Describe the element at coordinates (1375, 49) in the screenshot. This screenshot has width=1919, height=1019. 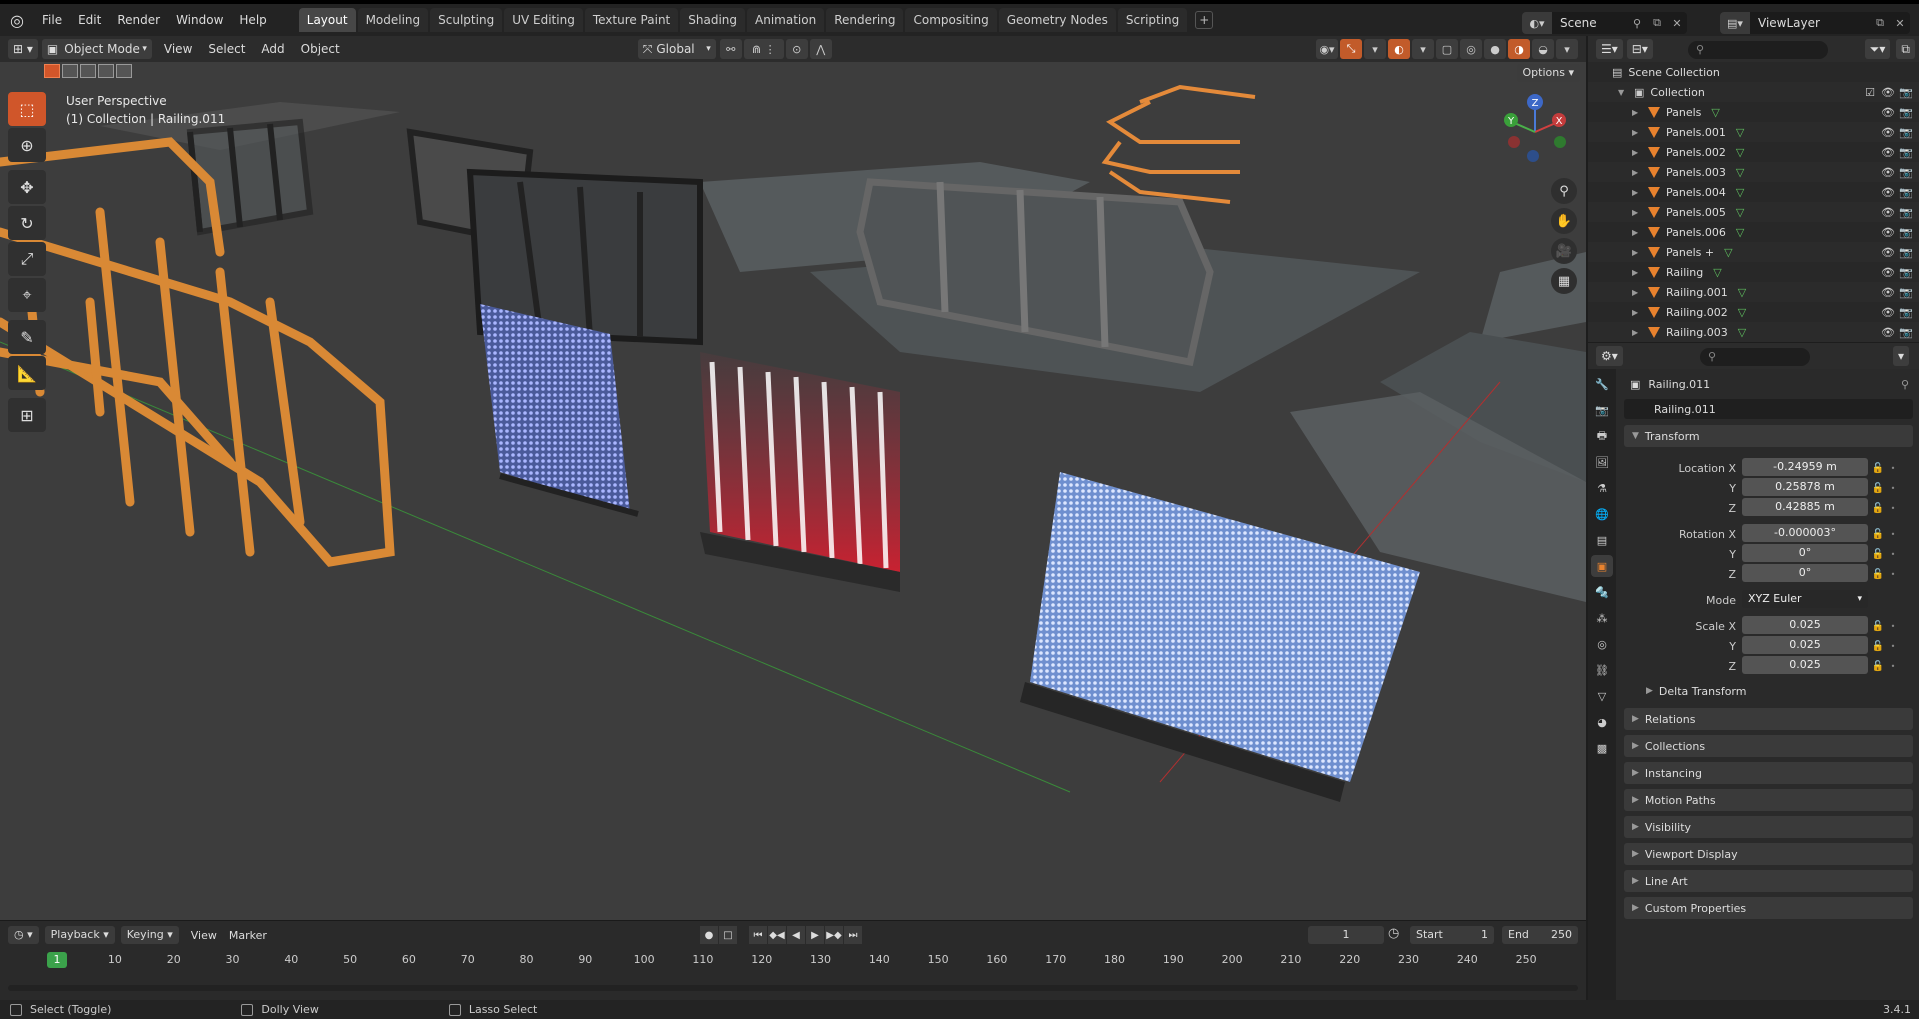
I see `gizmo-dropdown-icon: ▾` at that location.